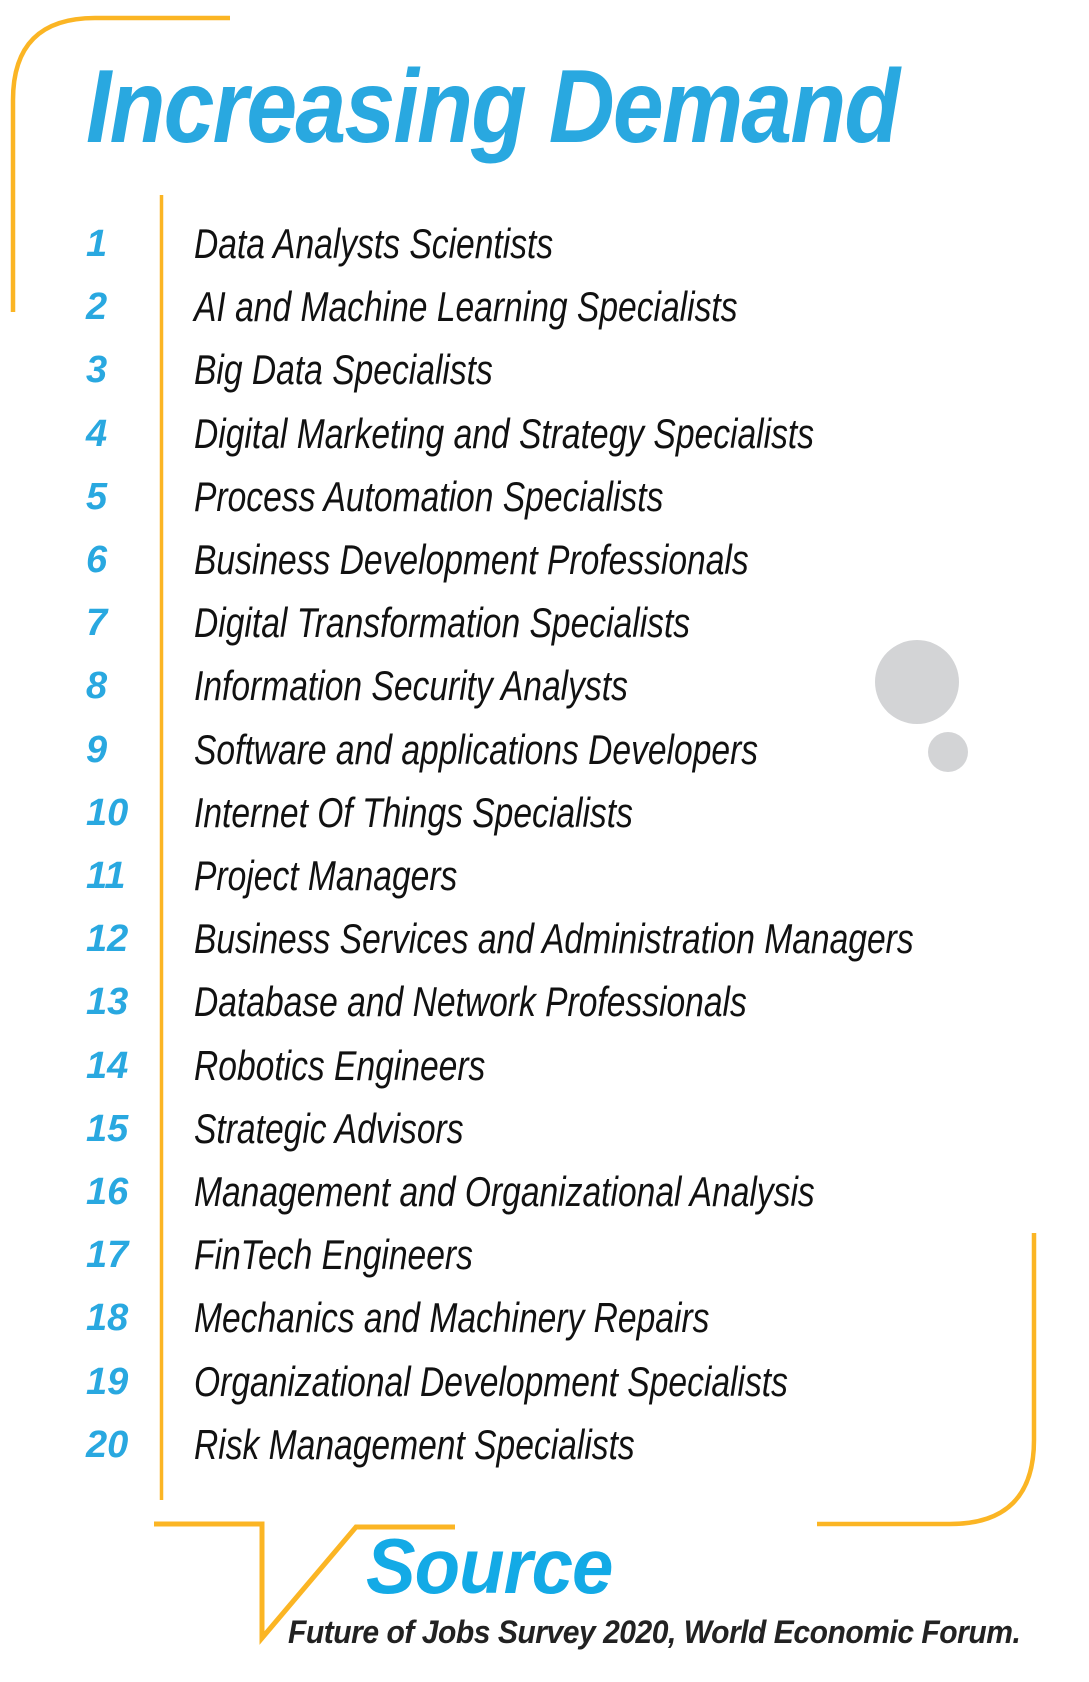 This screenshot has width=1089, height=1682. I want to click on list-item: 15 Strategic Advisors, so click(530, 1136).